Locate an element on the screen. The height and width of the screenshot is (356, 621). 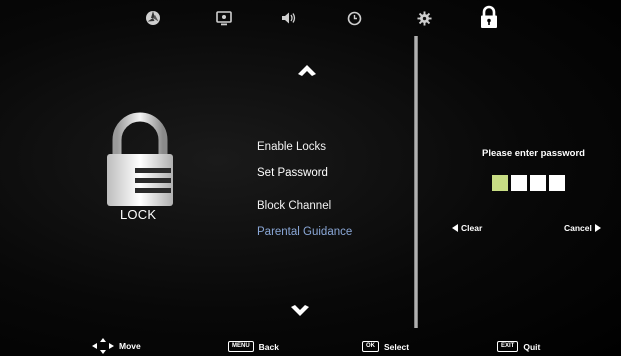
menu-item-parental-guidance: Parental Guidance is located at coordinates (304, 232).